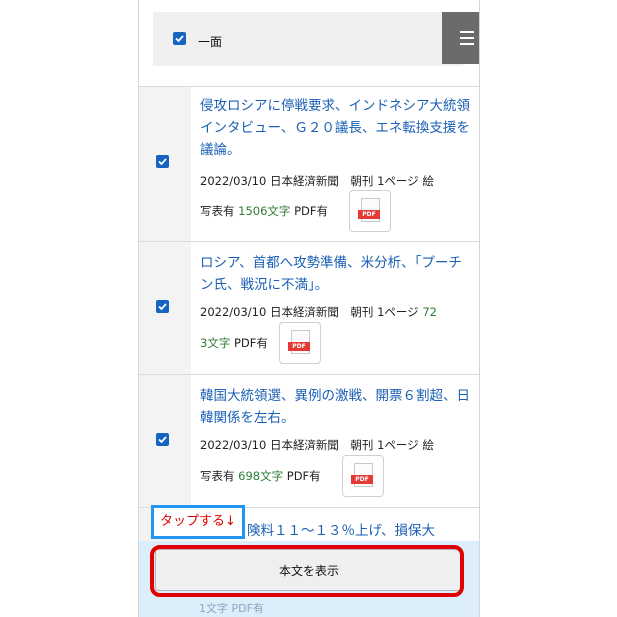 The image size is (617, 617). I want to click on menu-icon, so click(467, 32).